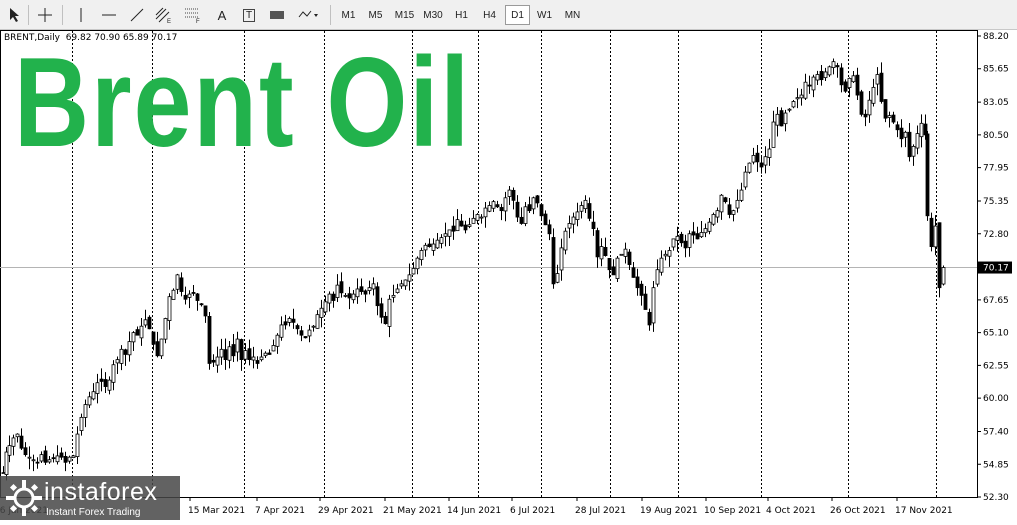 The width and height of the screenshot is (1017, 525). I want to click on instaforex-logo: instaforex Instant Forex Trading, so click(90, 498).